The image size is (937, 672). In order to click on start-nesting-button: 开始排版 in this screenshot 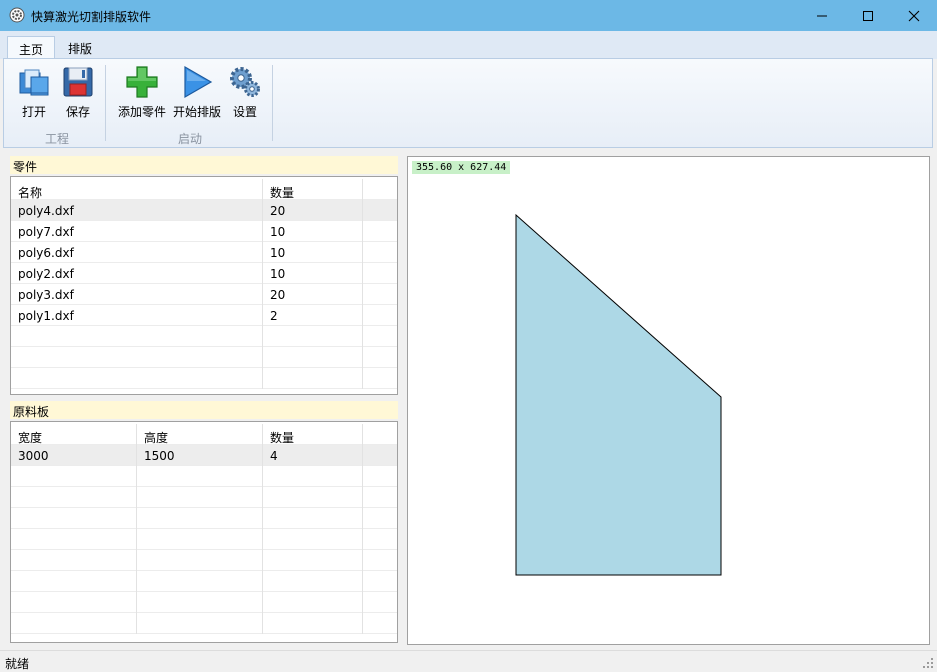, I will do `click(197, 92)`.